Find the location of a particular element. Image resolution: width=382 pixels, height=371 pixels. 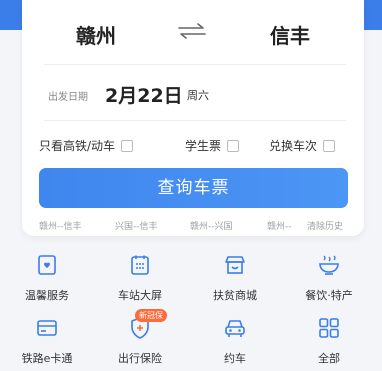

option-label: 学生票 is located at coordinates (203, 146).